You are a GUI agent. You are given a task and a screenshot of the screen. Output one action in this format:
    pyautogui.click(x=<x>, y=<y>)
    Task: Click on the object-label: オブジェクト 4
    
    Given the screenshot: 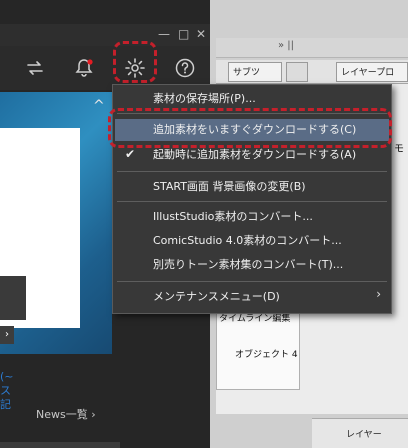 What is the action you would take?
    pyautogui.click(x=266, y=353)
    